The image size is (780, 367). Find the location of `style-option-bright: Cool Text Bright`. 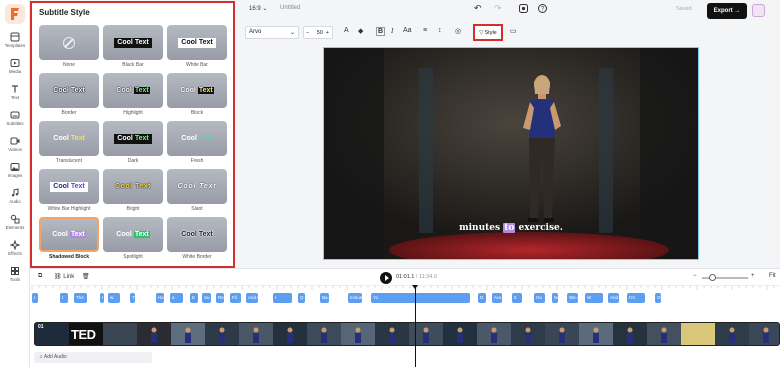

style-option-bright: Cool Text Bright is located at coordinates (133, 192).